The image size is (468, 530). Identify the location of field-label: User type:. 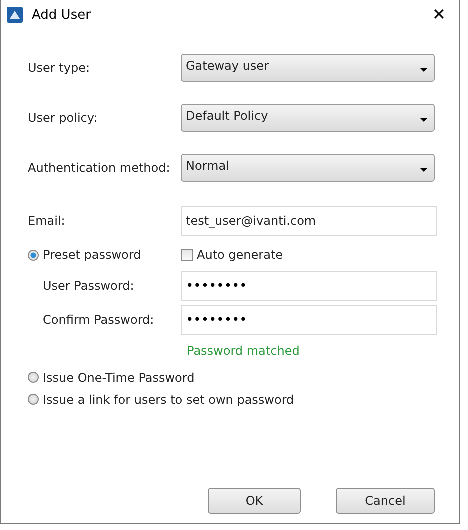
(60, 68).